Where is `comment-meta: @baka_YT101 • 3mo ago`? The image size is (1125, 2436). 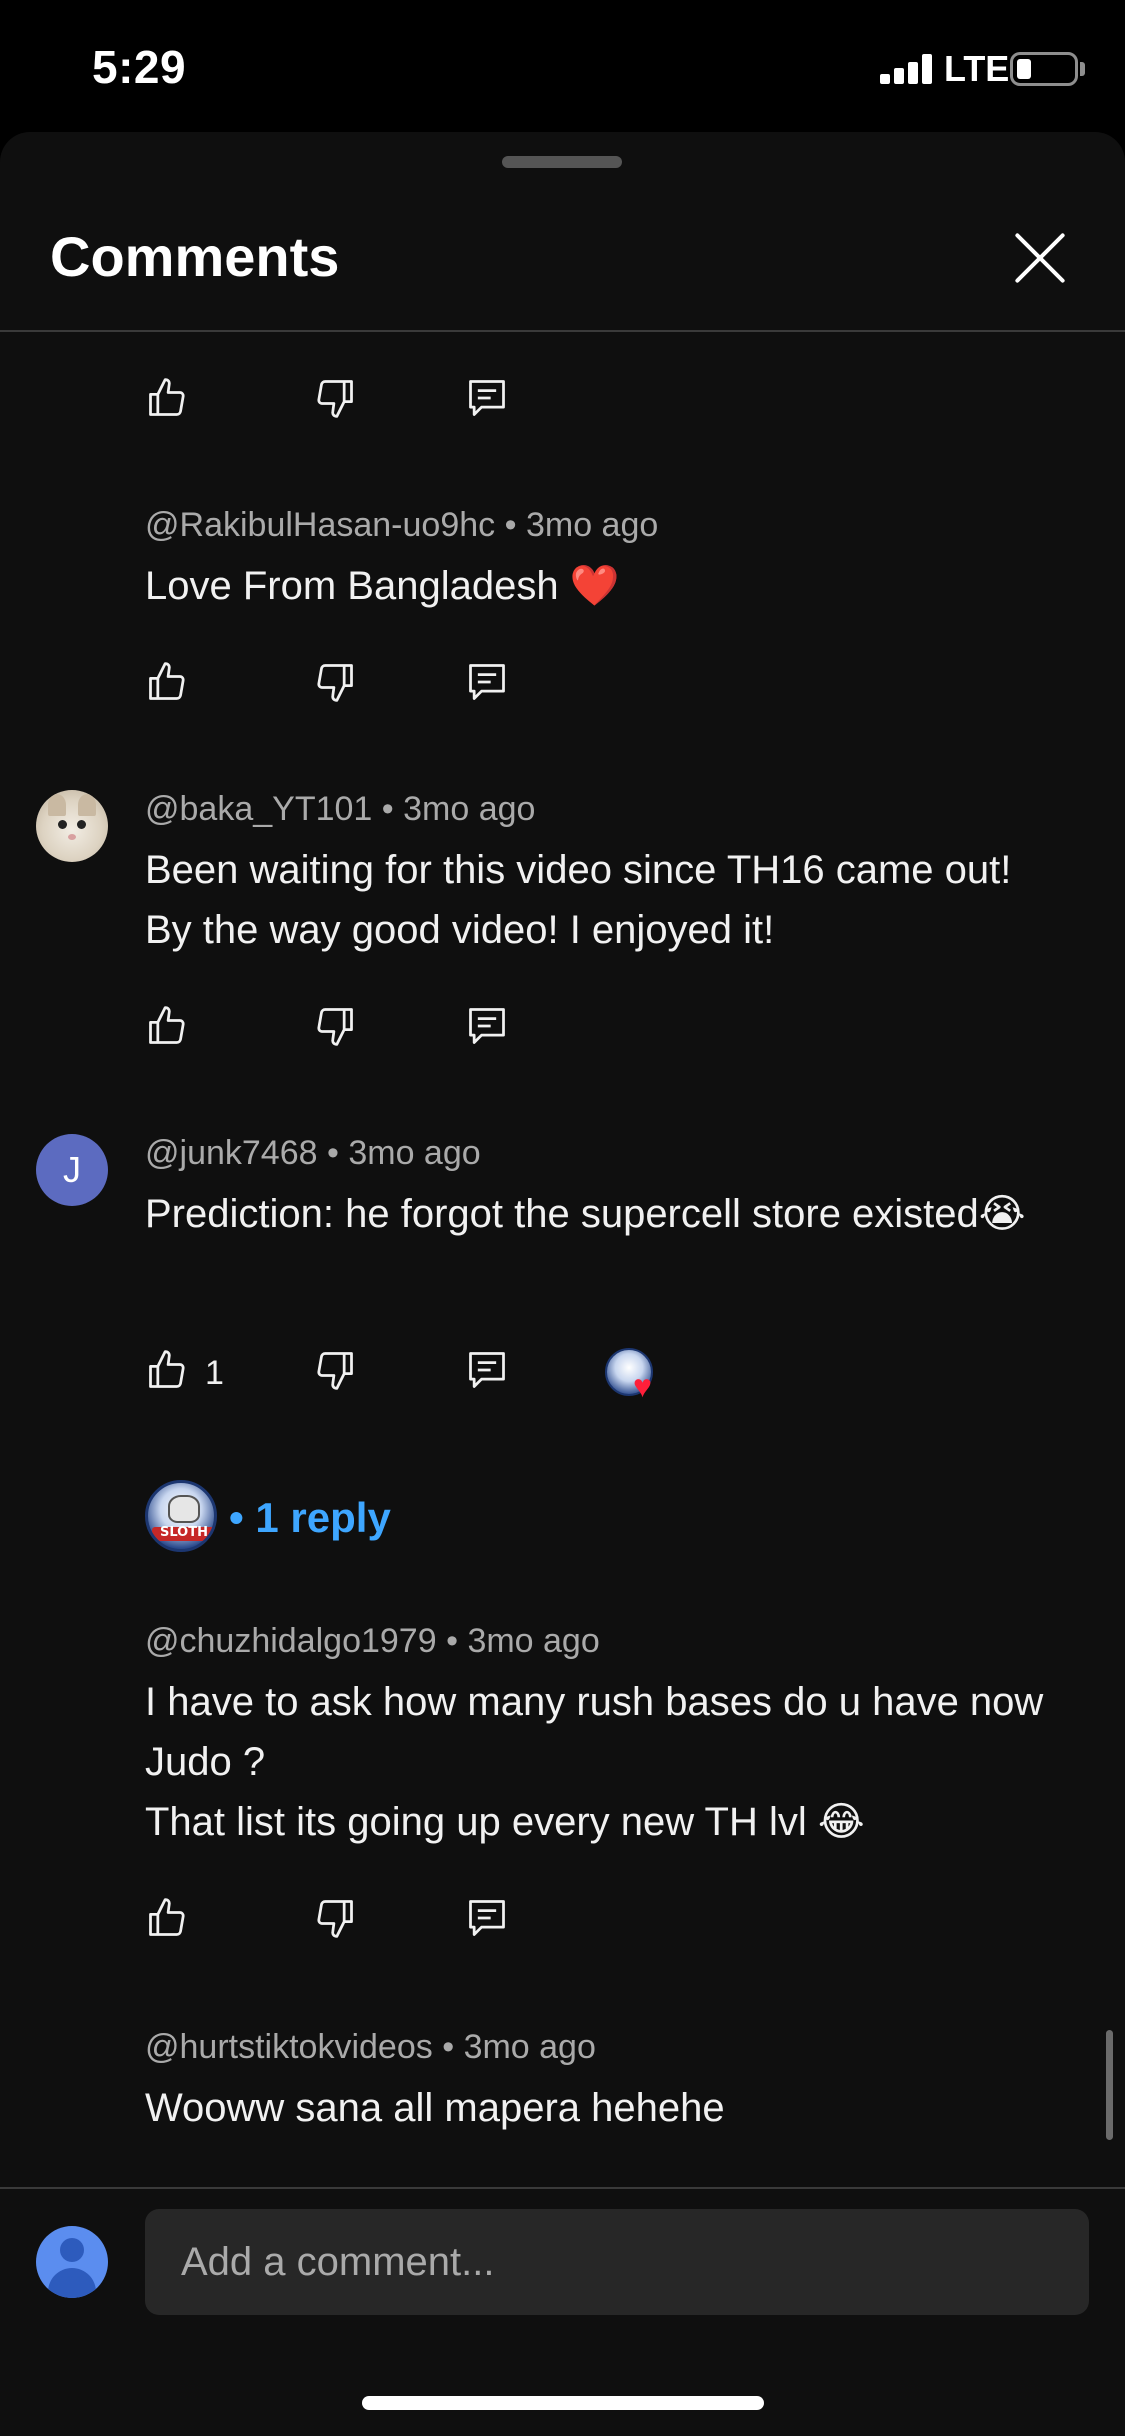
comment-meta: @baka_YT101 • 3mo ago is located at coordinates (340, 809).